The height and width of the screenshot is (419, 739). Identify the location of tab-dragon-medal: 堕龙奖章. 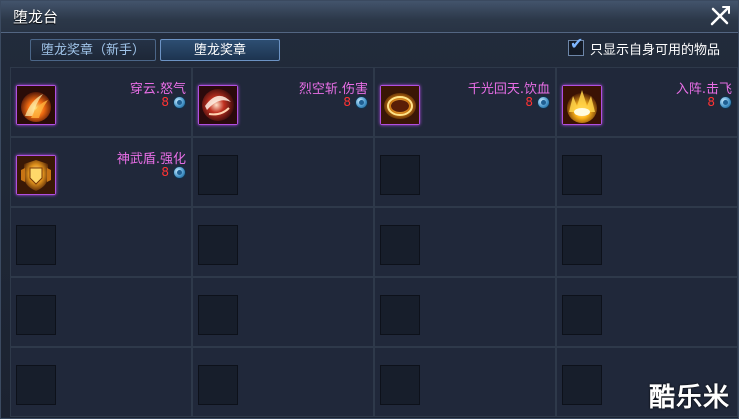
(220, 50).